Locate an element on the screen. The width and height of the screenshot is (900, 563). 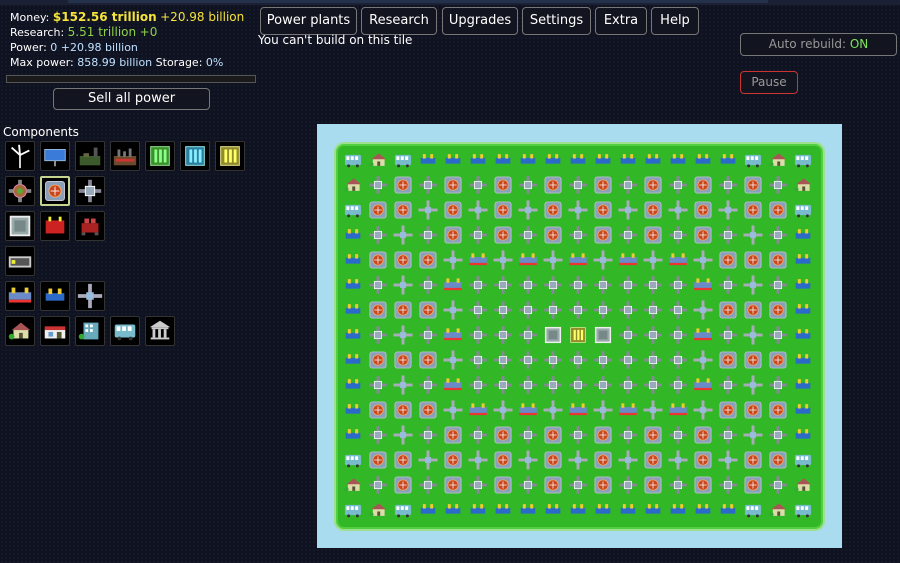
red-bot-icon is located at coordinates (90, 226).